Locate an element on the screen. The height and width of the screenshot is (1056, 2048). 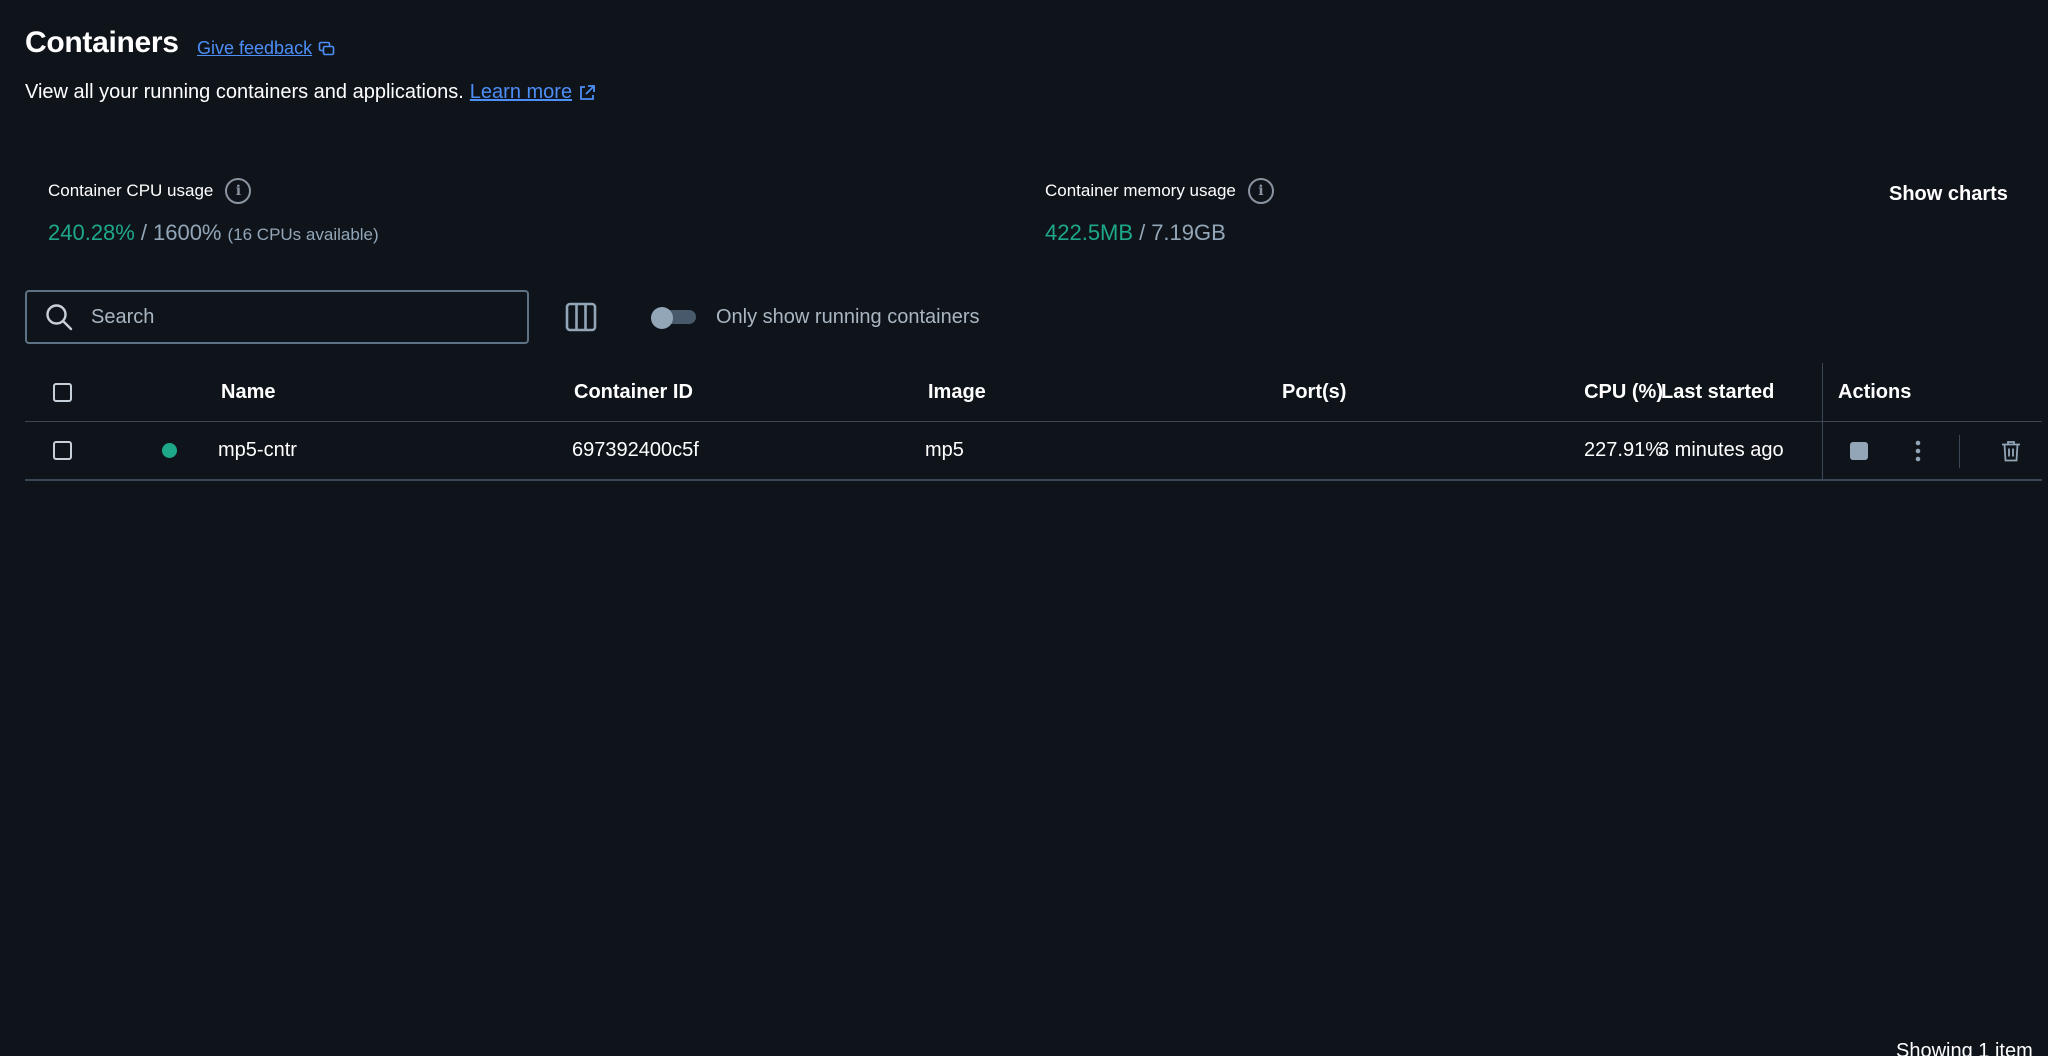
delete-button is located at coordinates (2011, 450).